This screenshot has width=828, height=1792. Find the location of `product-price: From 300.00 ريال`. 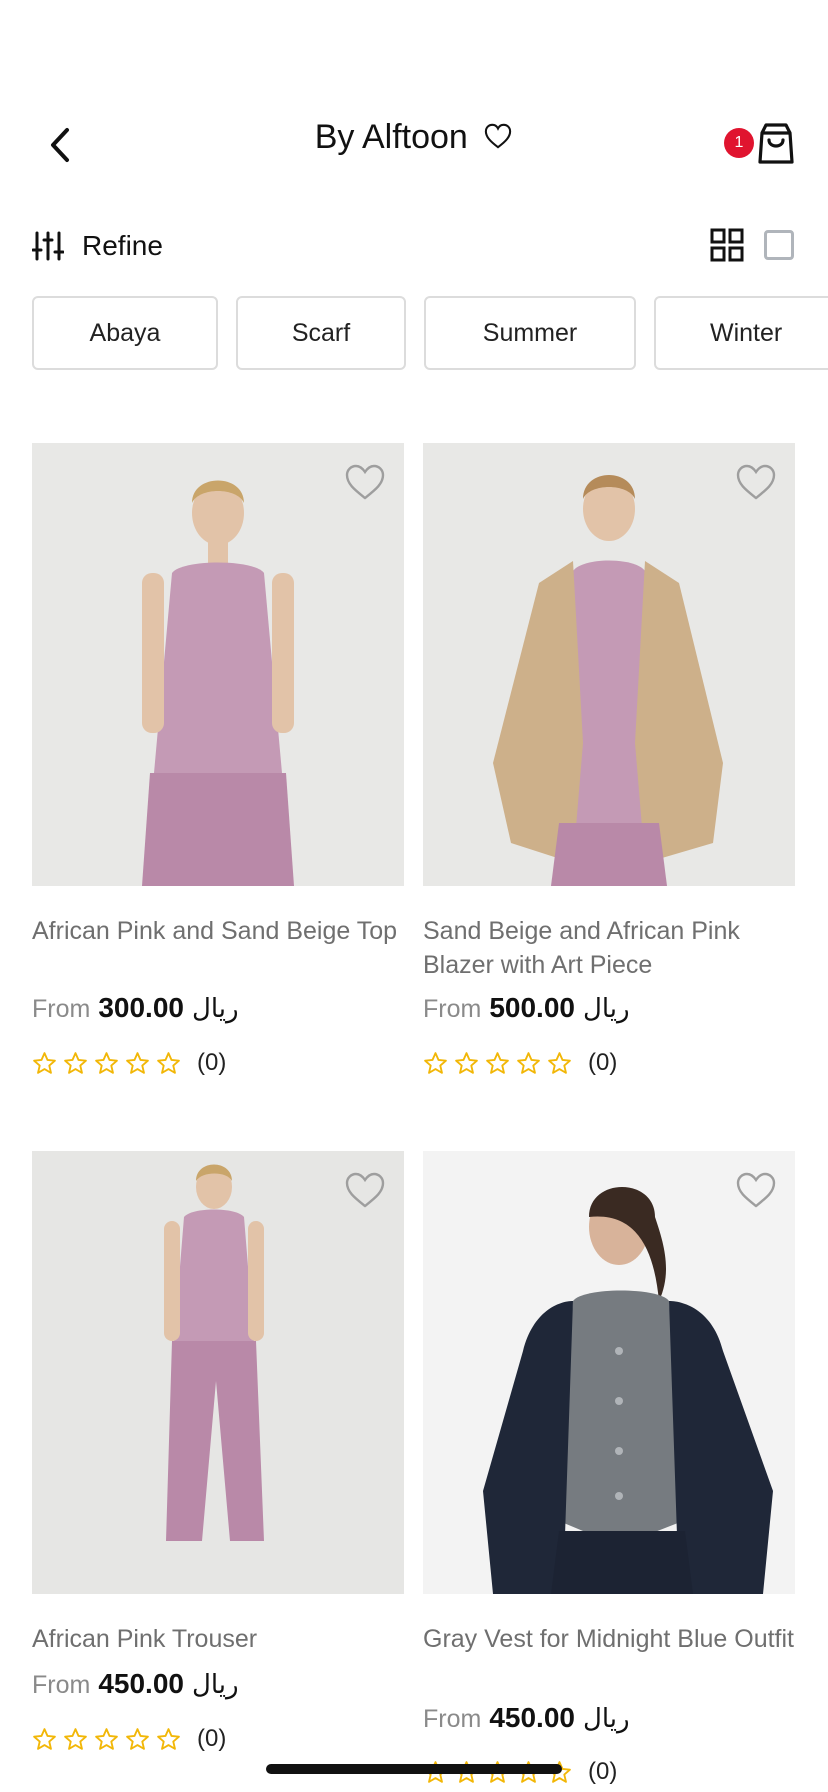

product-price: From 300.00 ريال is located at coordinates (135, 1008).